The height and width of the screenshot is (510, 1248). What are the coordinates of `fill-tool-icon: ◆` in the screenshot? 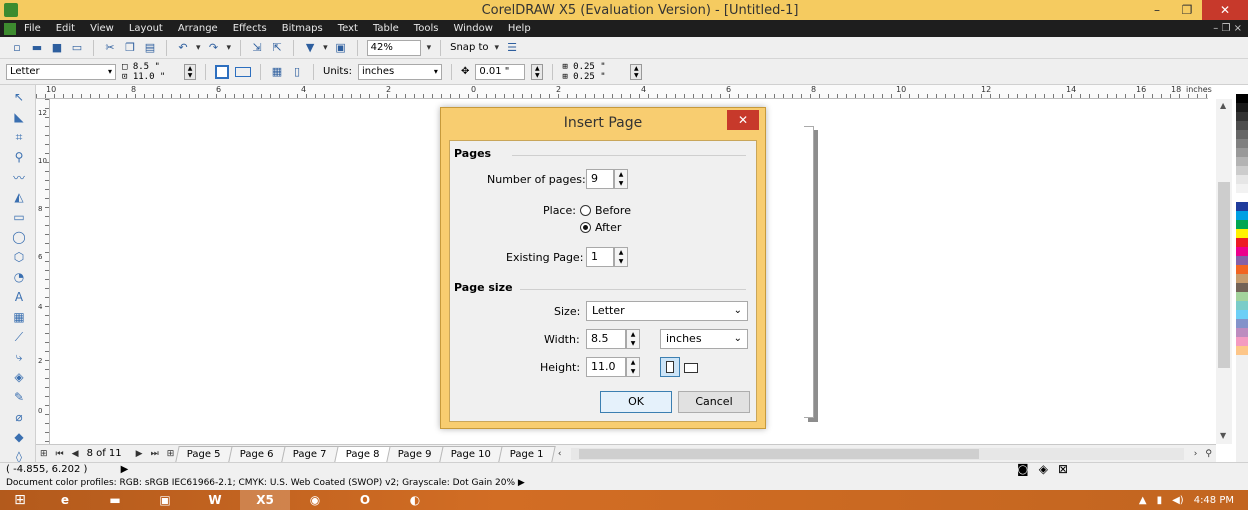 It's located at (19, 437).